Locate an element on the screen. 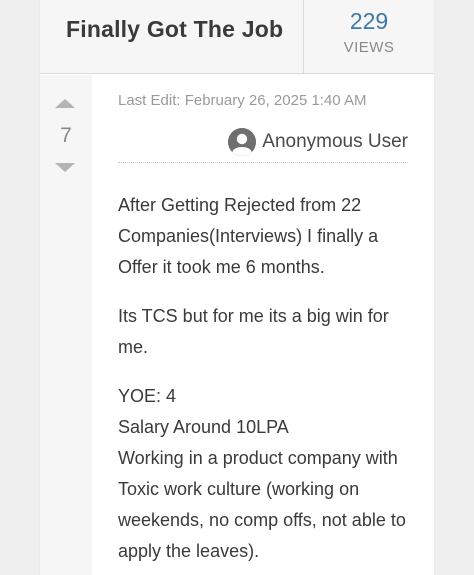 Image resolution: width=474 pixels, height=575 pixels. views-count: 229 is located at coordinates (369, 21).